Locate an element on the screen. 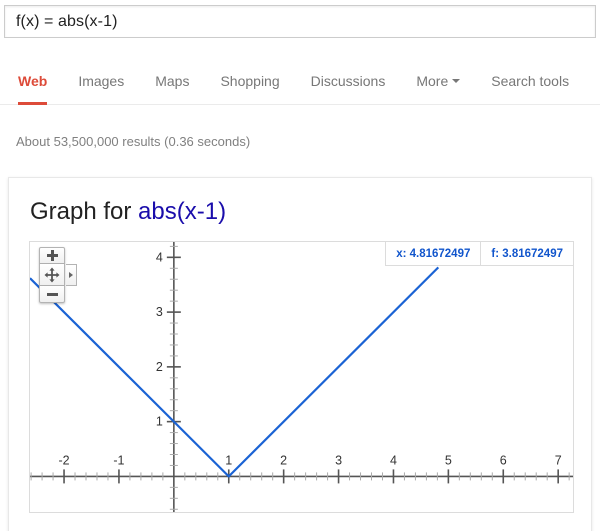  x-tick-label: 5 is located at coordinates (448, 460).